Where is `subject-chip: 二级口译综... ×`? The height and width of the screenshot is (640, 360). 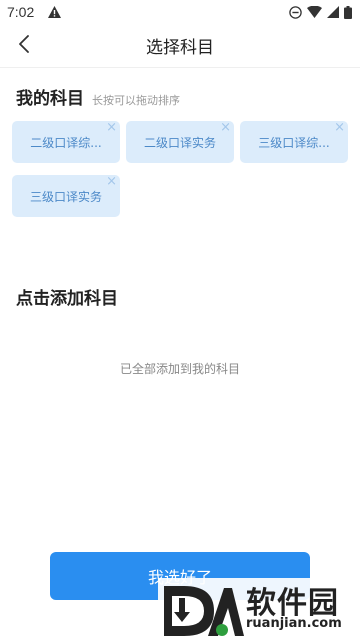 subject-chip: 二级口译综... × is located at coordinates (66, 142).